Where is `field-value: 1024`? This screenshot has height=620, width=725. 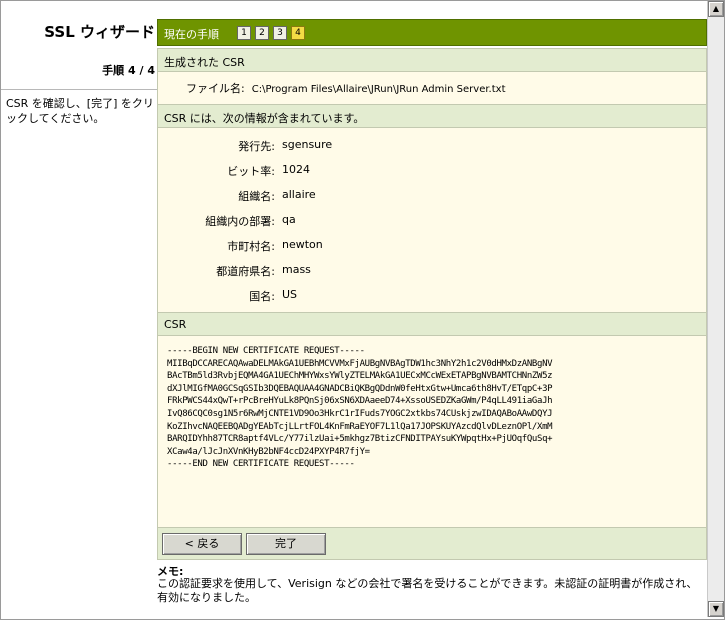
field-value: 1024 is located at coordinates (296, 169).